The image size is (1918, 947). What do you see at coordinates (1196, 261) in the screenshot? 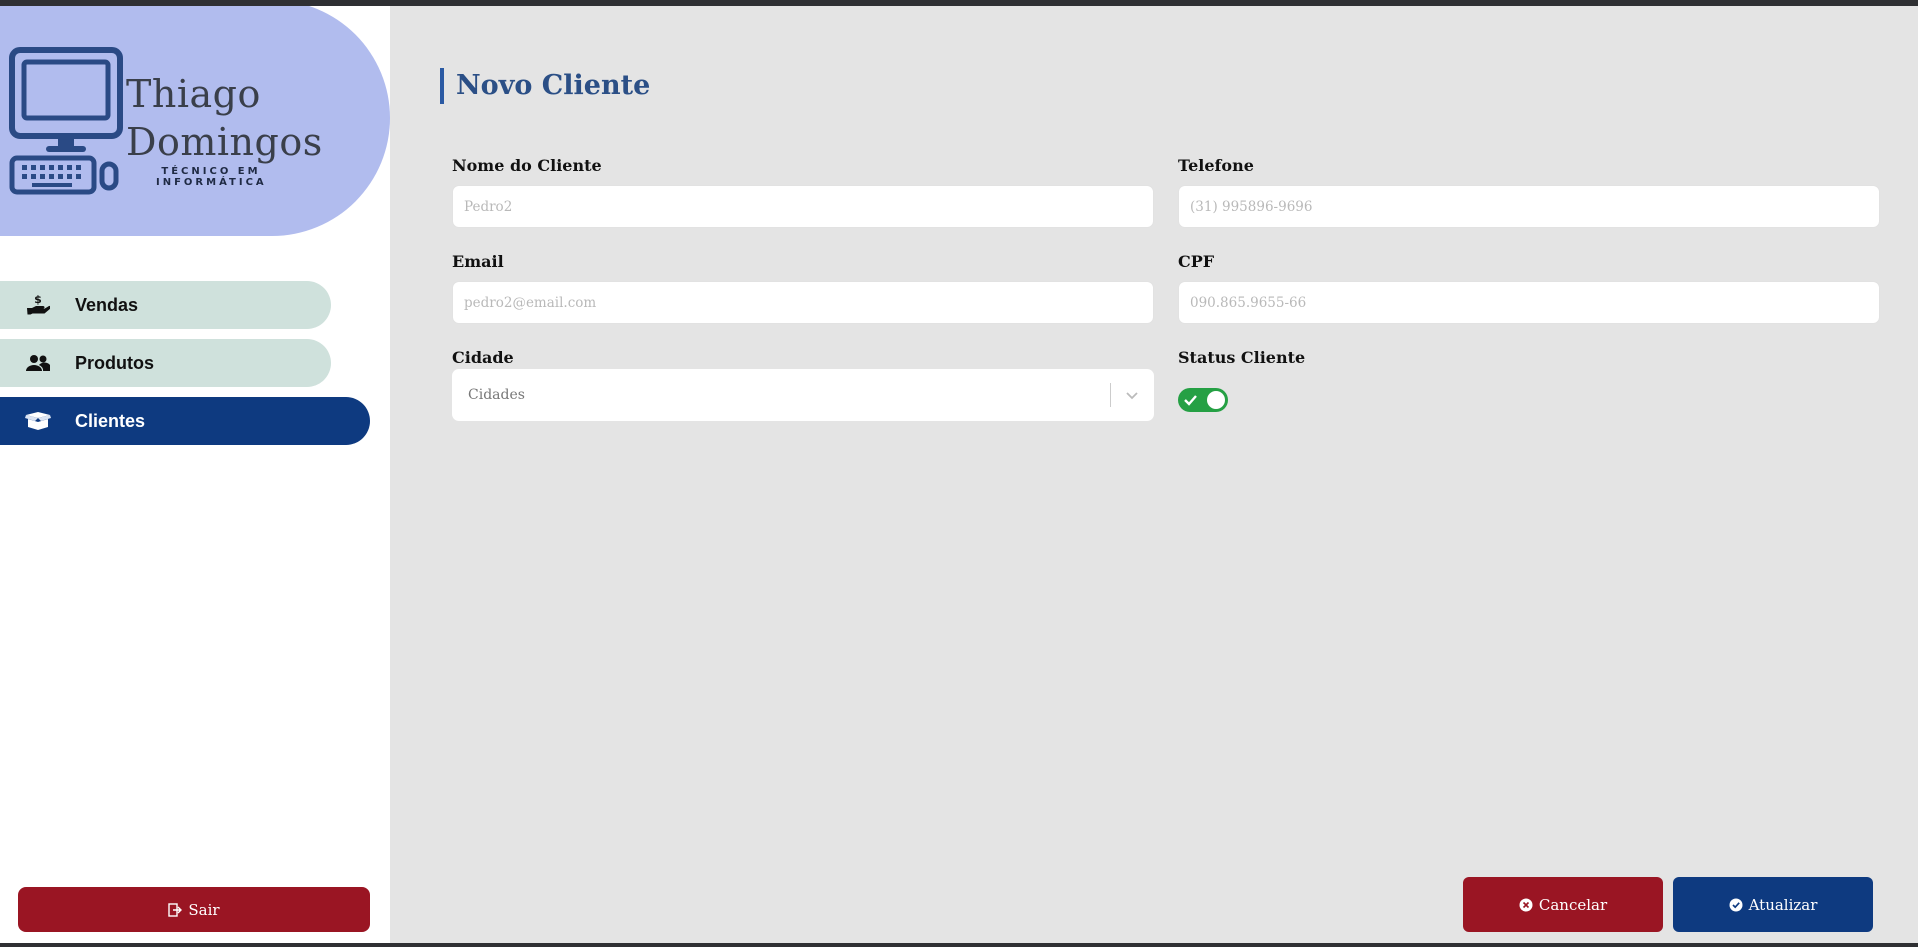
I see `cpf-label: CPF` at bounding box center [1196, 261].